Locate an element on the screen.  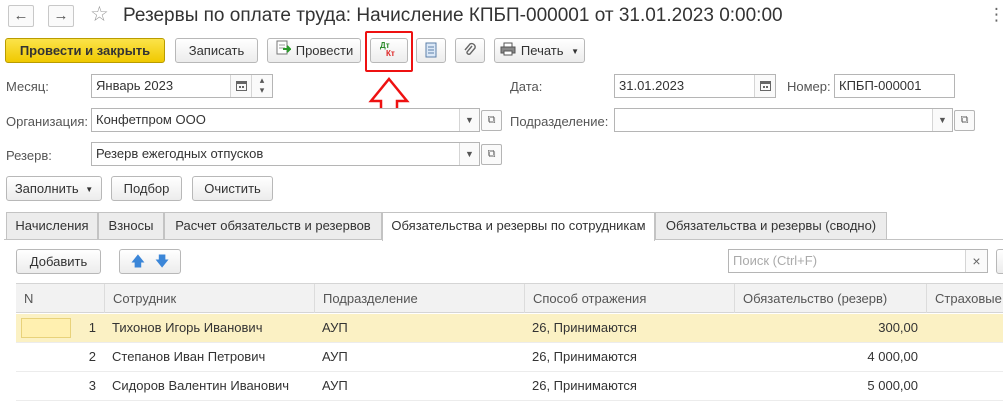
department-field: ▼ is located at coordinates (783, 120).